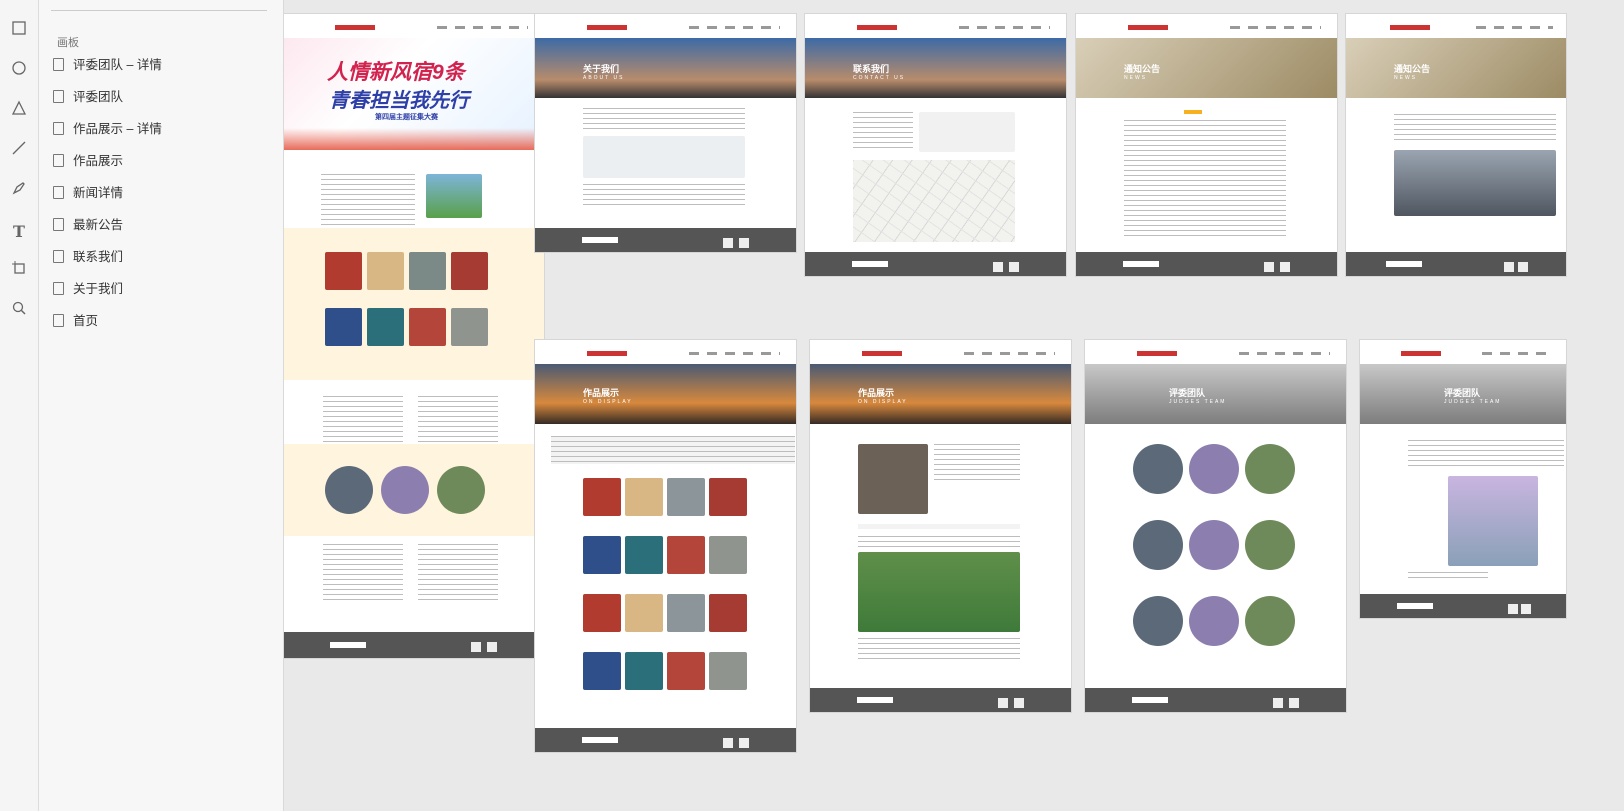 The image size is (1624, 811). What do you see at coordinates (363, 574) in the screenshot?
I see `news-list` at bounding box center [363, 574].